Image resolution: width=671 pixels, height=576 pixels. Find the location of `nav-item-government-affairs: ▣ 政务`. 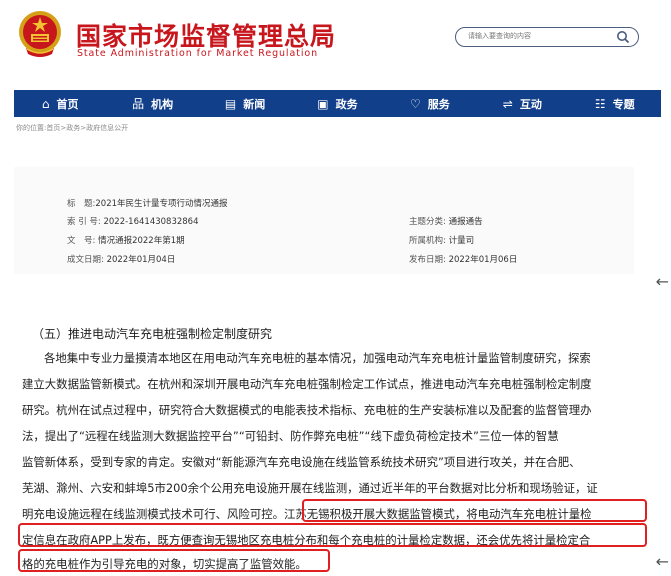

nav-item-government-affairs: ▣ 政务 is located at coordinates (337, 103).